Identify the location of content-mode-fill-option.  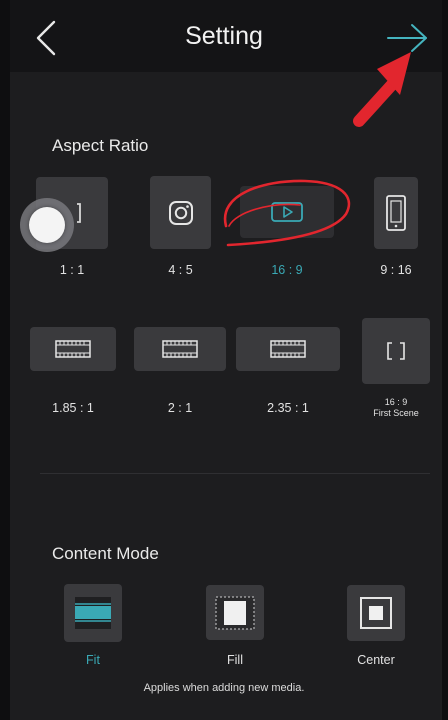
(235, 612).